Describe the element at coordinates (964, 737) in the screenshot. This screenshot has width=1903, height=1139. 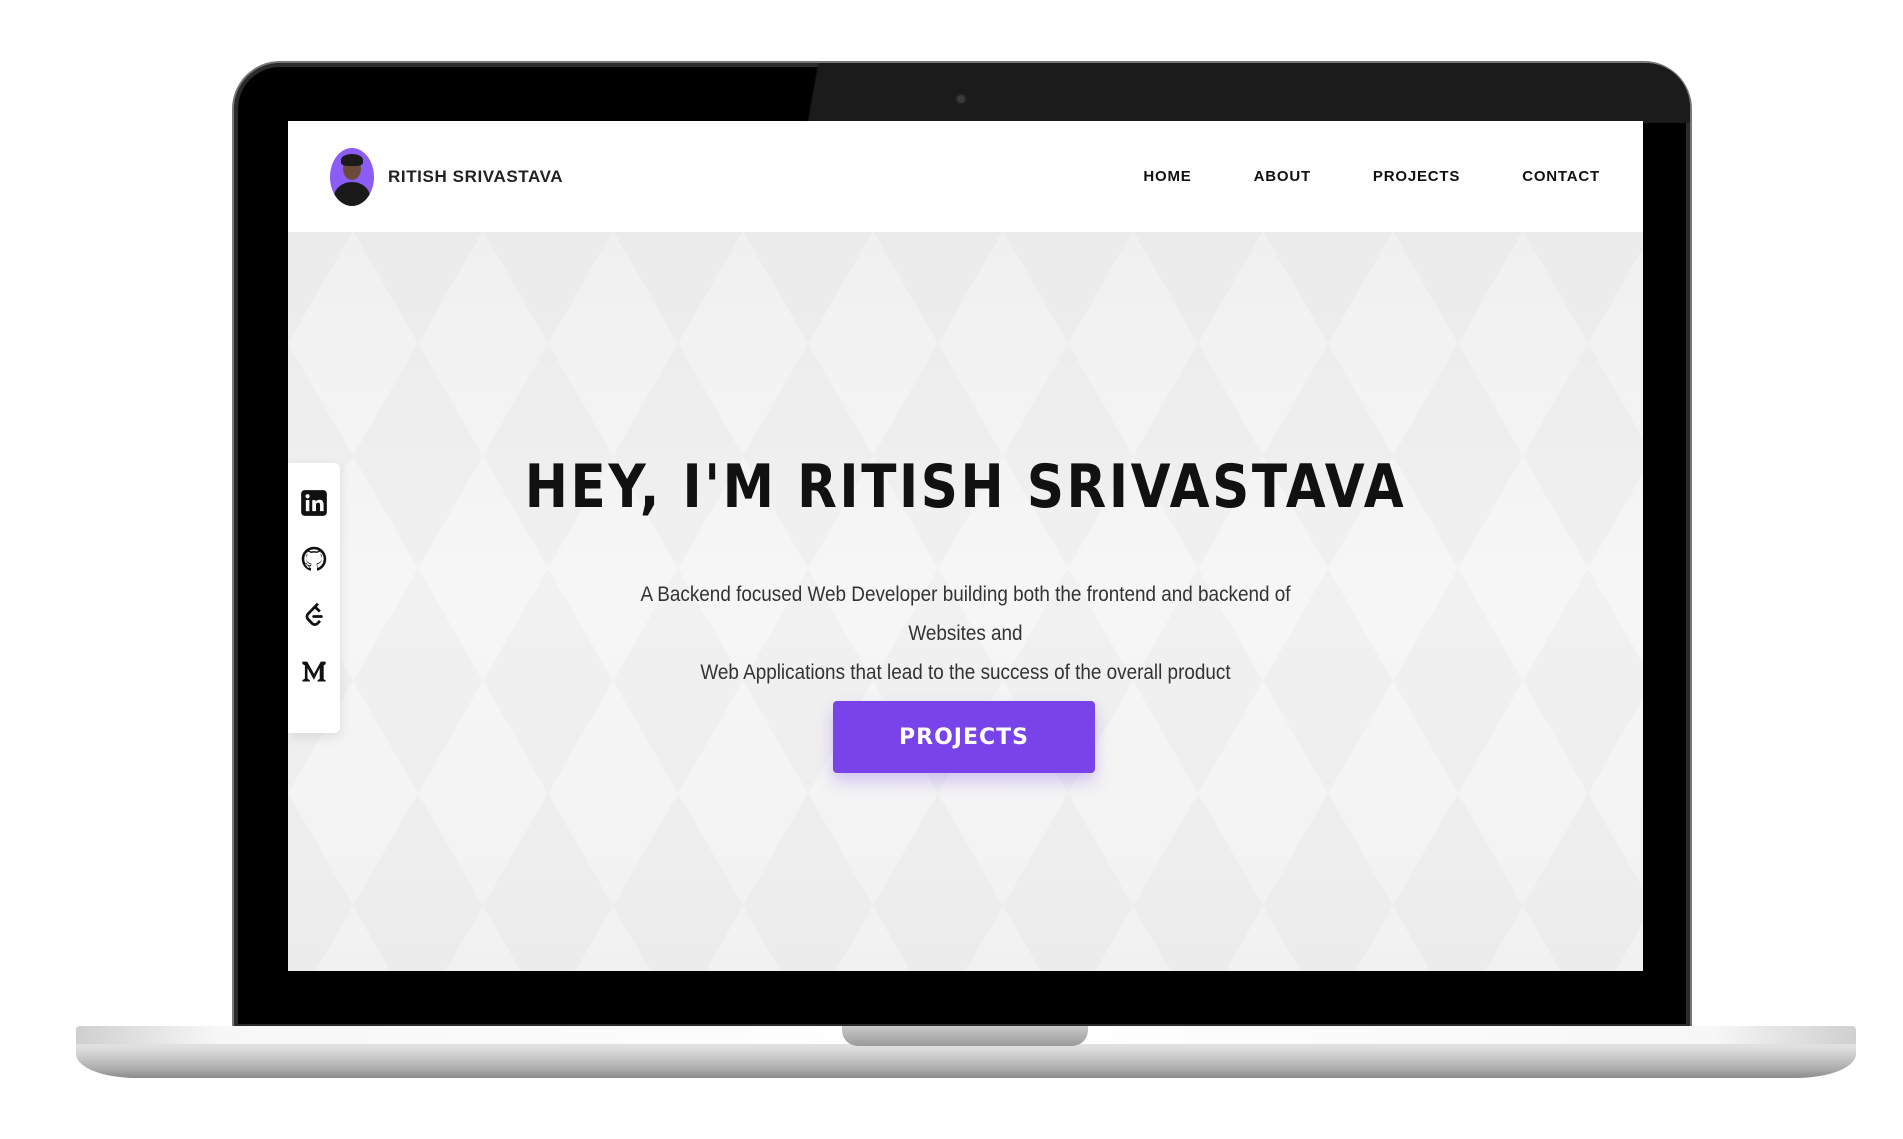
I see `projects-button: PROJECTS` at that location.